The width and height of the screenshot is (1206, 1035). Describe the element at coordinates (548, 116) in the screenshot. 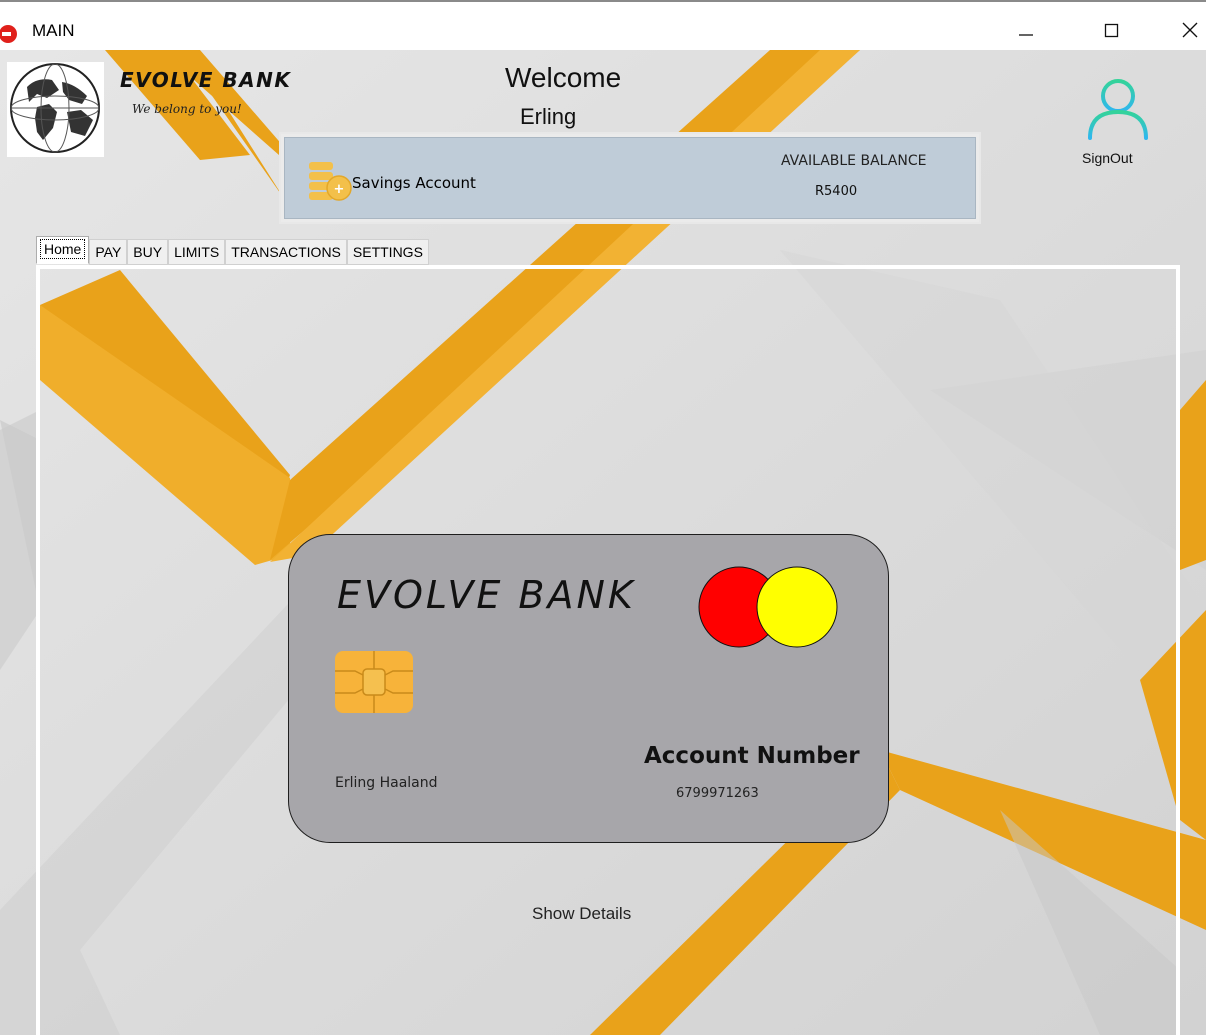

I see `user-first-name: Erling` at that location.